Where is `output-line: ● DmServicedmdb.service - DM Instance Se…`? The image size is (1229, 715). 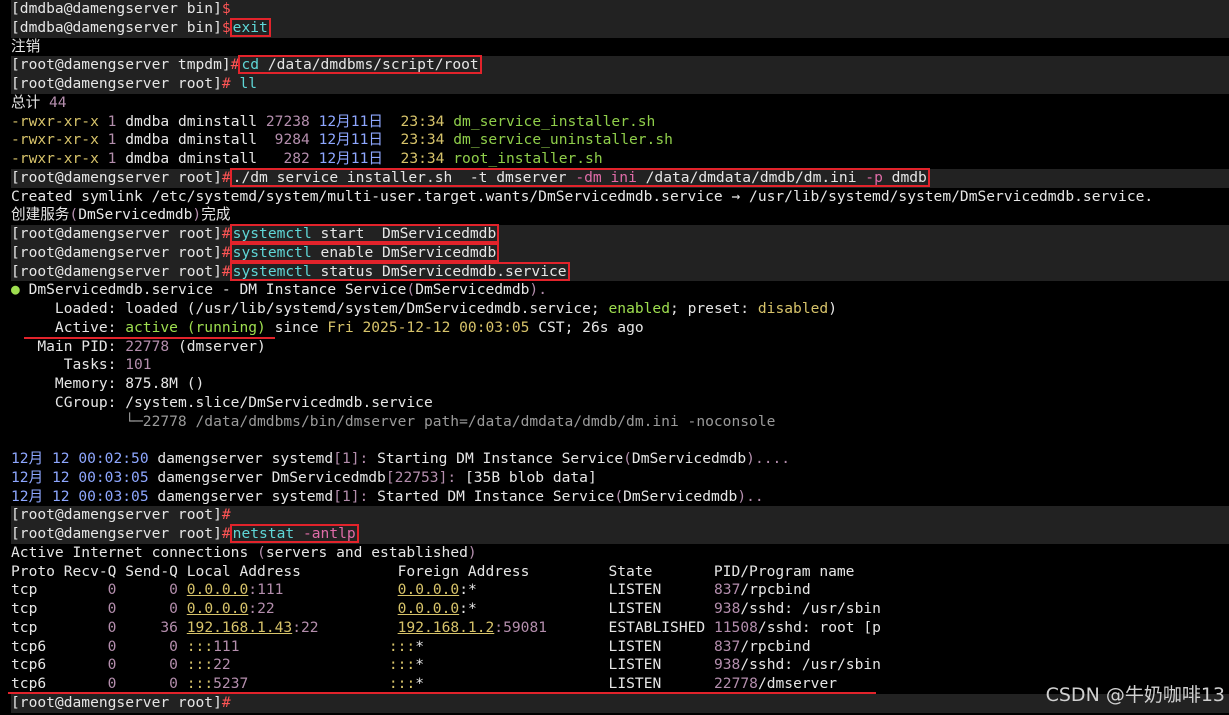 output-line: ● DmServicedmdb.service - DM Instance Se… is located at coordinates (279, 290).